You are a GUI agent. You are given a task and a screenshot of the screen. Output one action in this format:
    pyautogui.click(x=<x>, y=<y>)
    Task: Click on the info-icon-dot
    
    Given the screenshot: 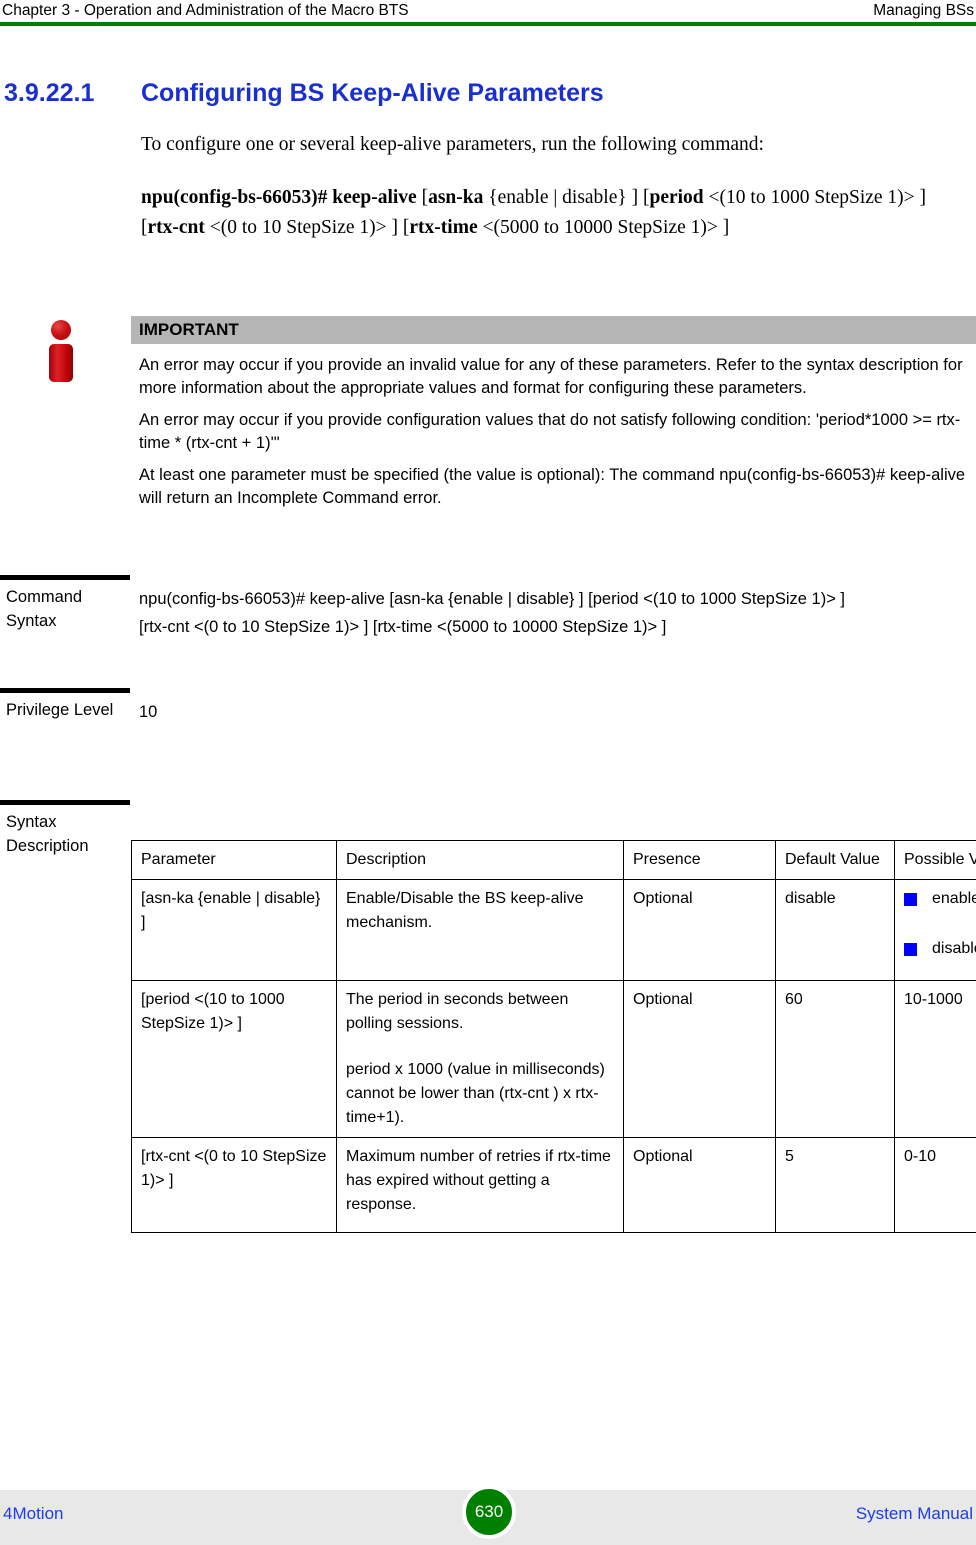 What is the action you would take?
    pyautogui.click(x=61, y=330)
    